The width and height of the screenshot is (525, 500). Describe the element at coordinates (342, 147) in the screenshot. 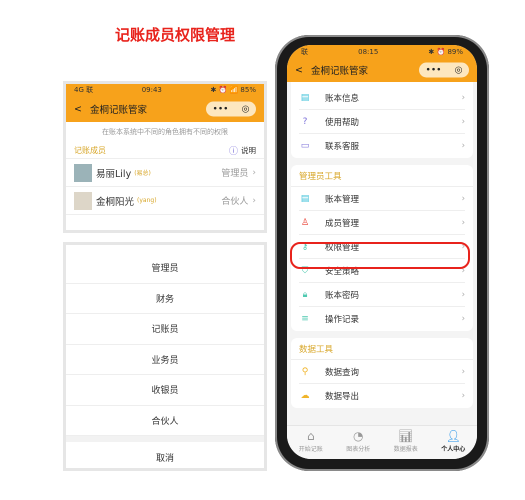

I see `menu-item-label: 联系客服` at that location.